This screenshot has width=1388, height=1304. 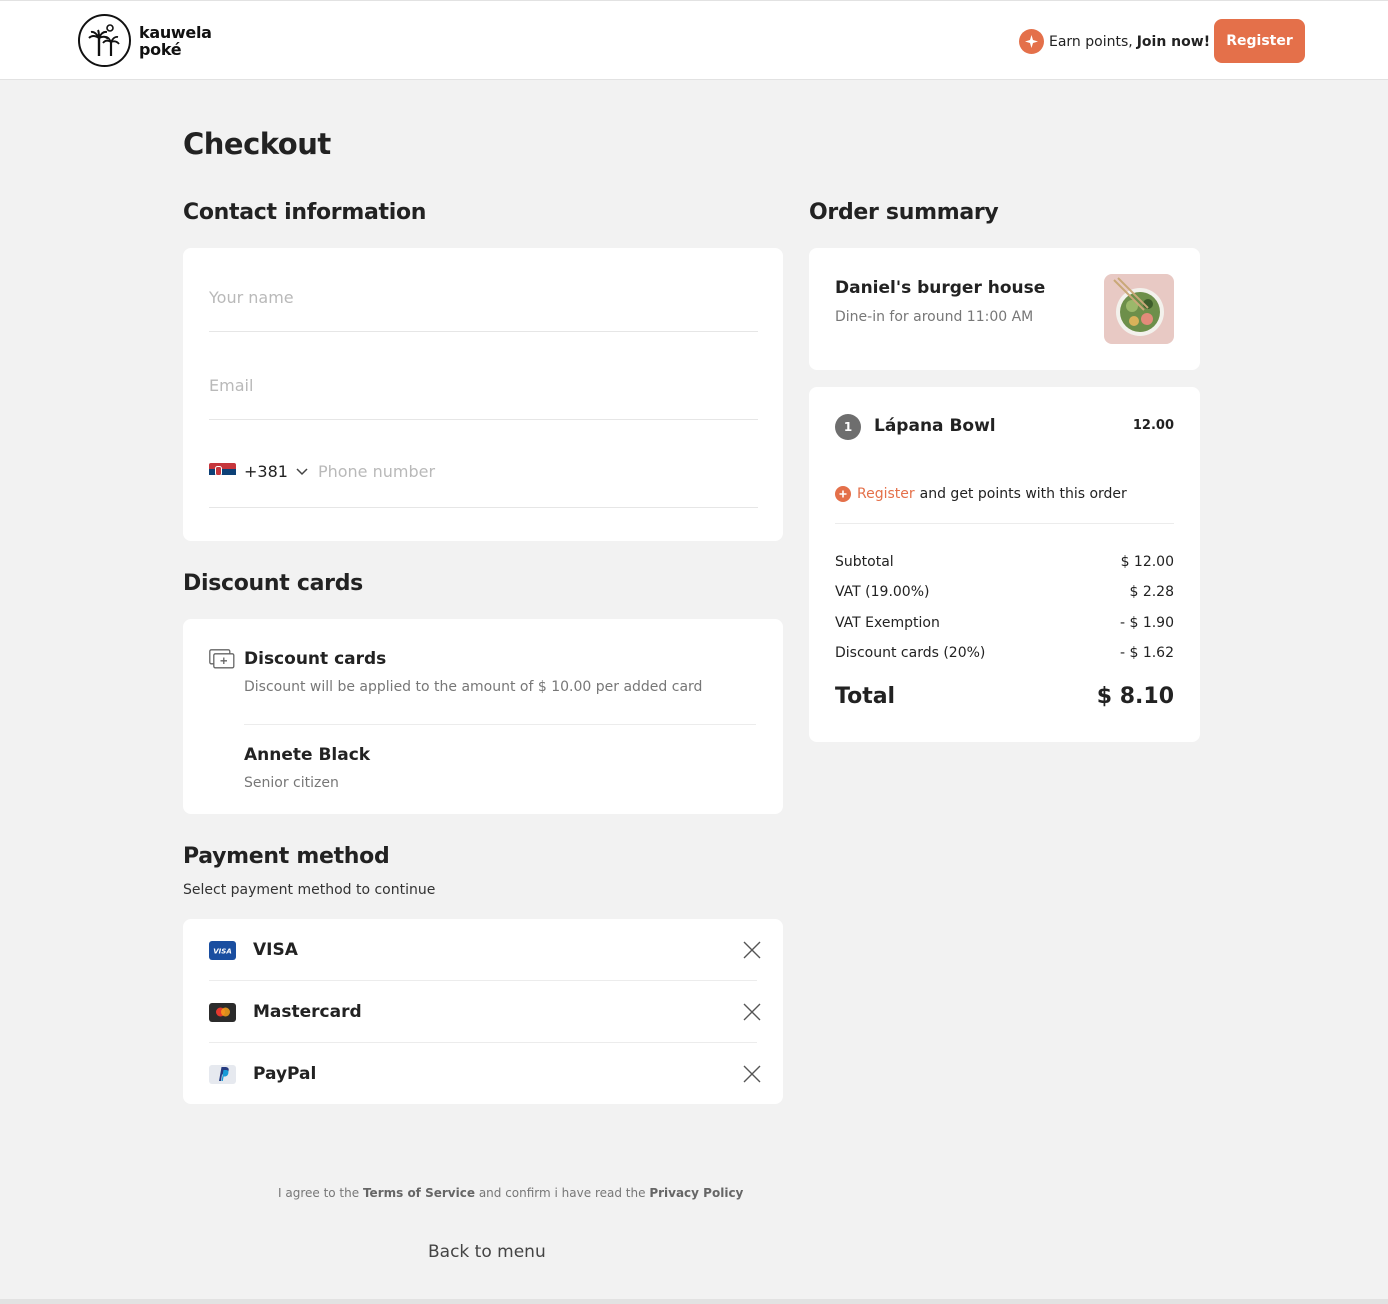 I want to click on mastercard-icon, so click(x=222, y=1012).